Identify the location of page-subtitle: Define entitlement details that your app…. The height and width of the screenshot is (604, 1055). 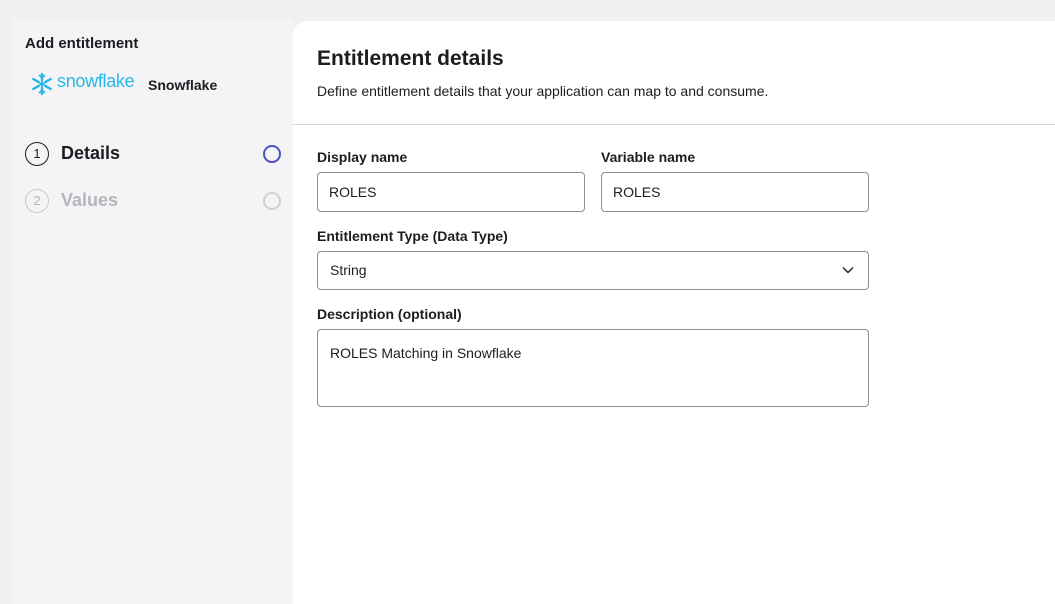
(543, 91).